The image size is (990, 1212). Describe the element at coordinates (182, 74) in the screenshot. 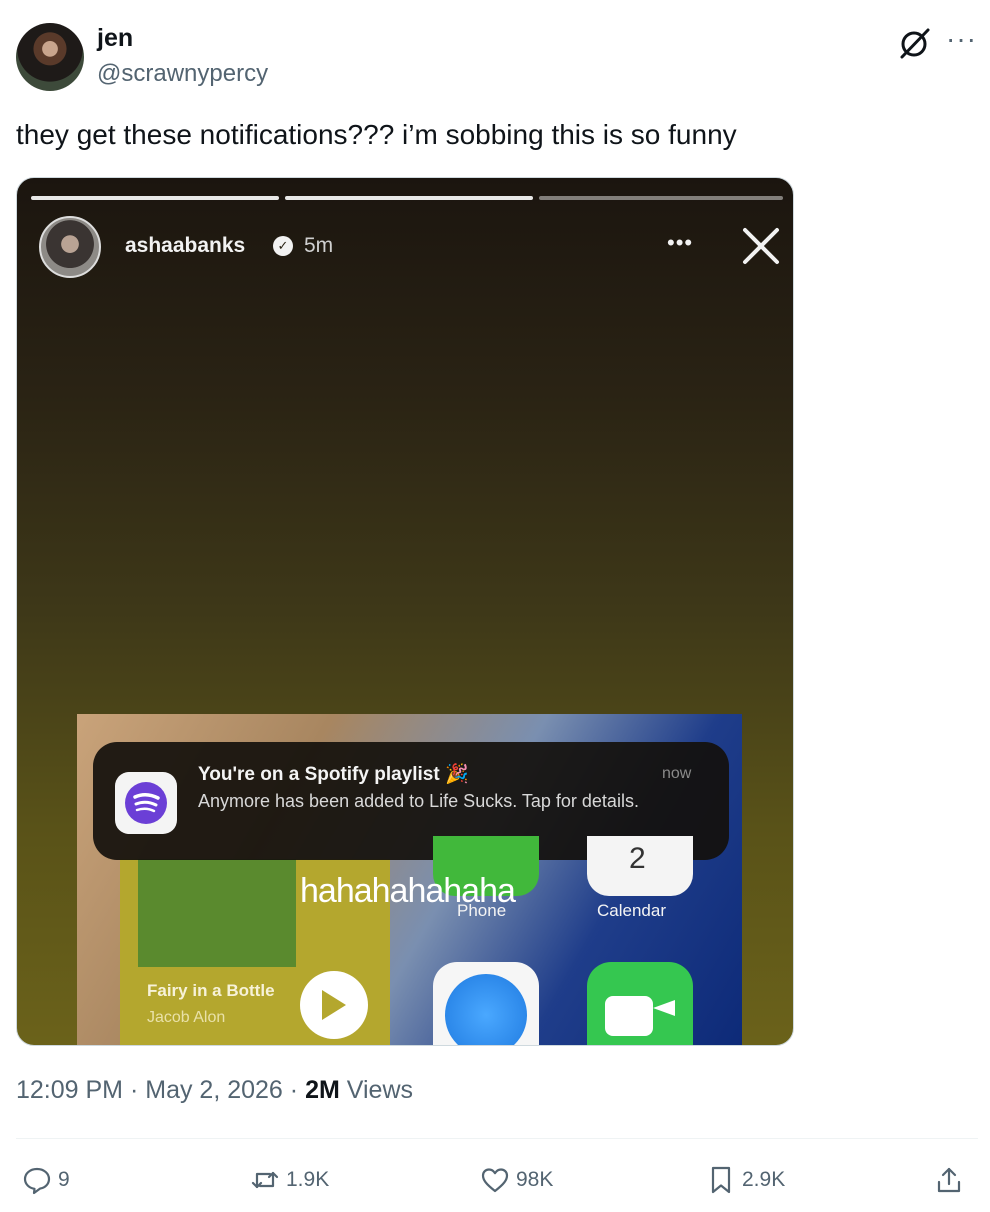

I see `author-handle: @scrawnypercy` at that location.